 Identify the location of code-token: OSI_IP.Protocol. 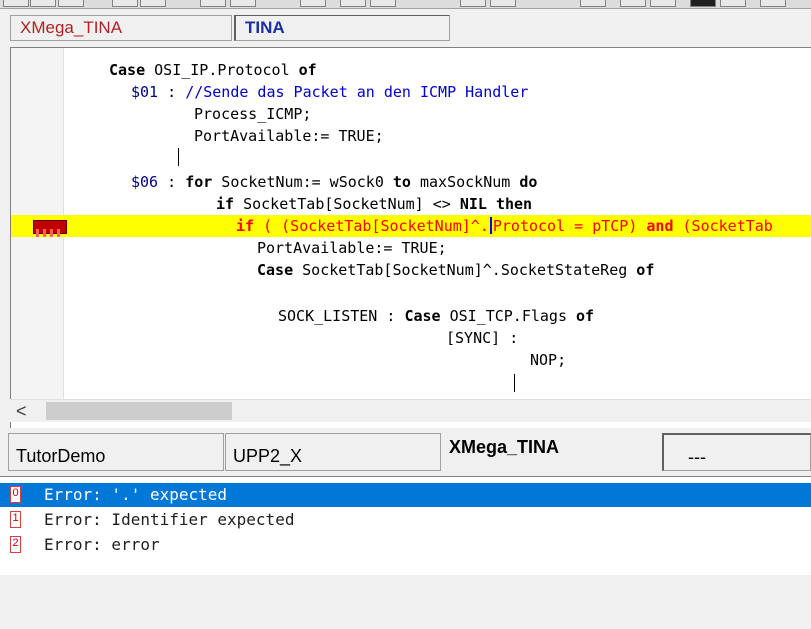
(222, 70).